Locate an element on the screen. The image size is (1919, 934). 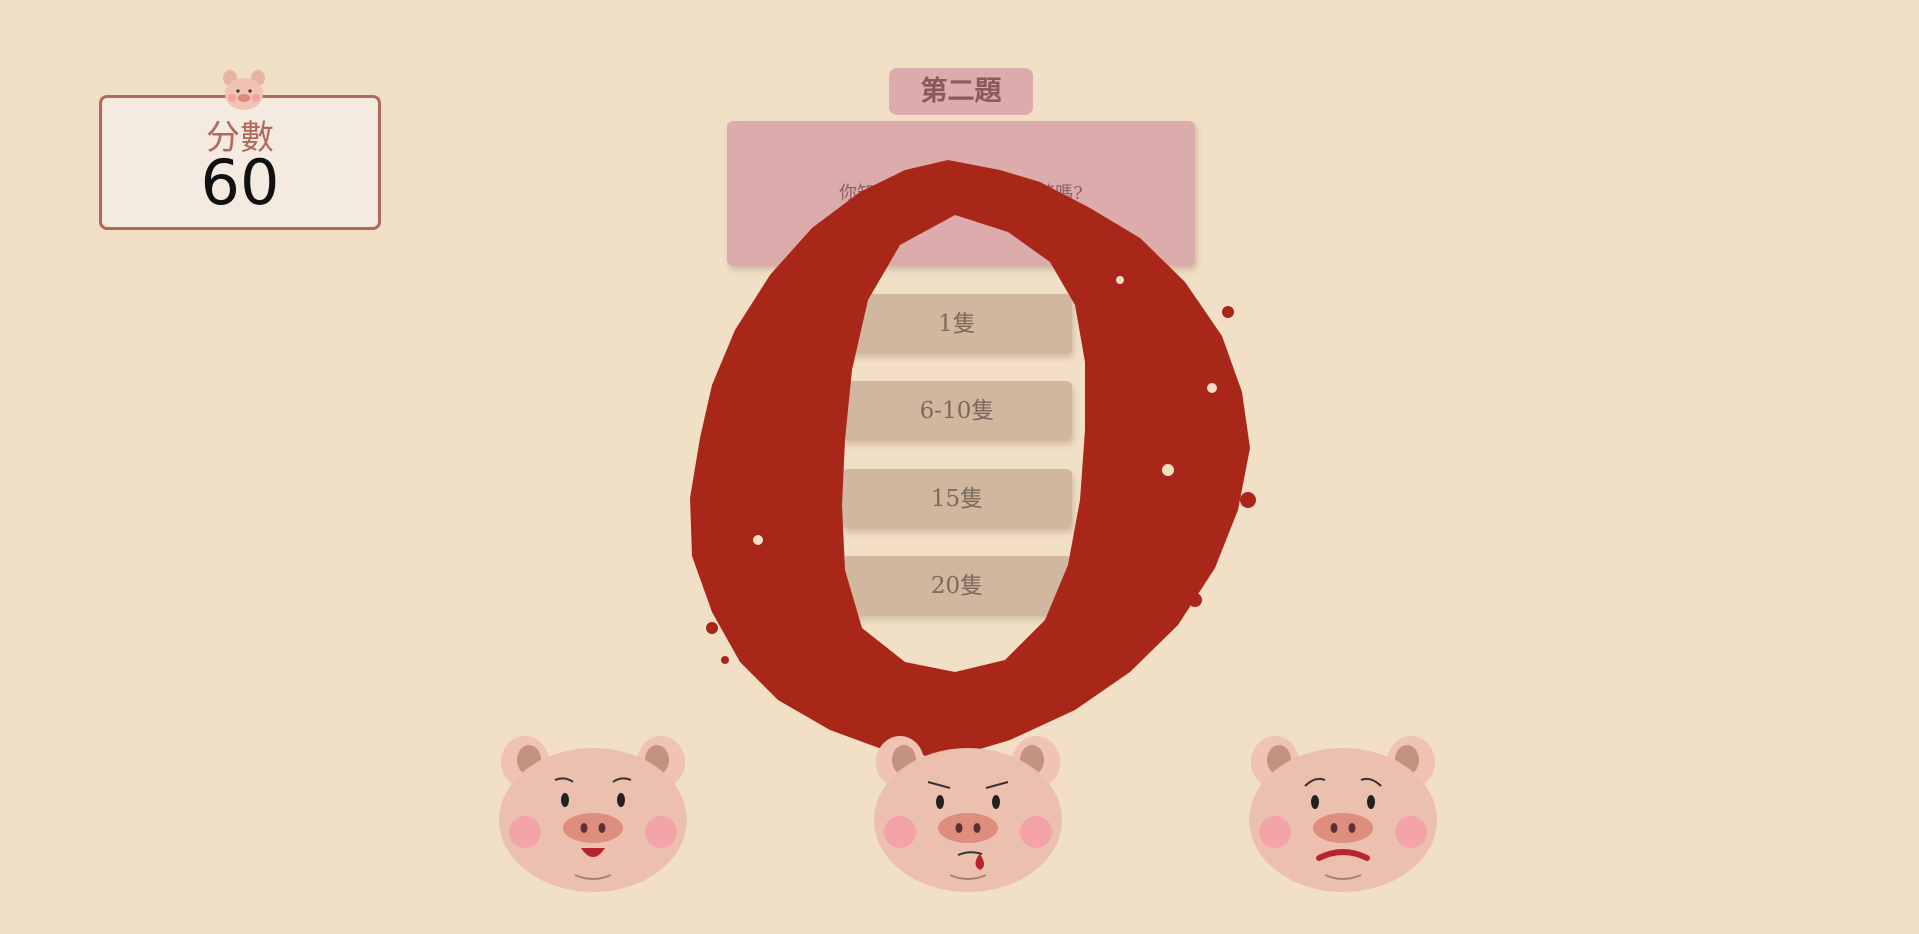
question-title: 第二題 is located at coordinates (961, 91).